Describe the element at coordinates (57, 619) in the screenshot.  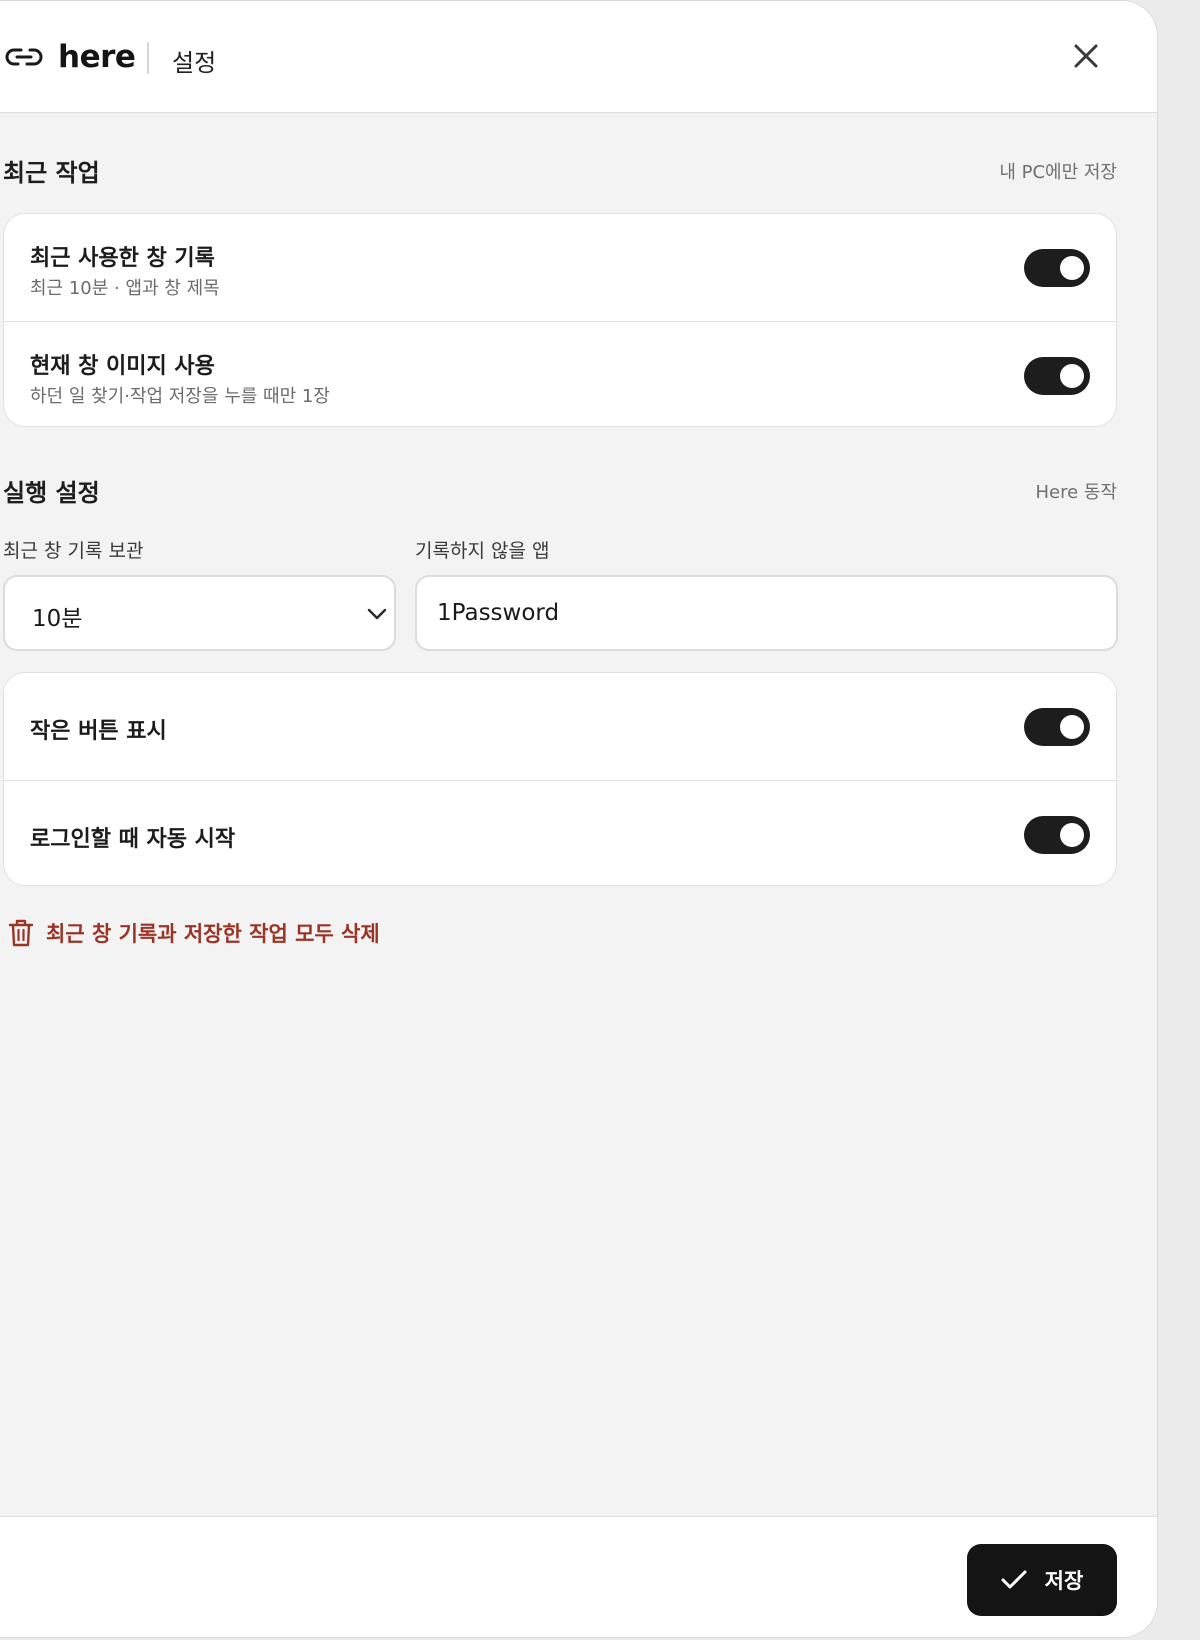
I see `retention-select-value: 10분` at that location.